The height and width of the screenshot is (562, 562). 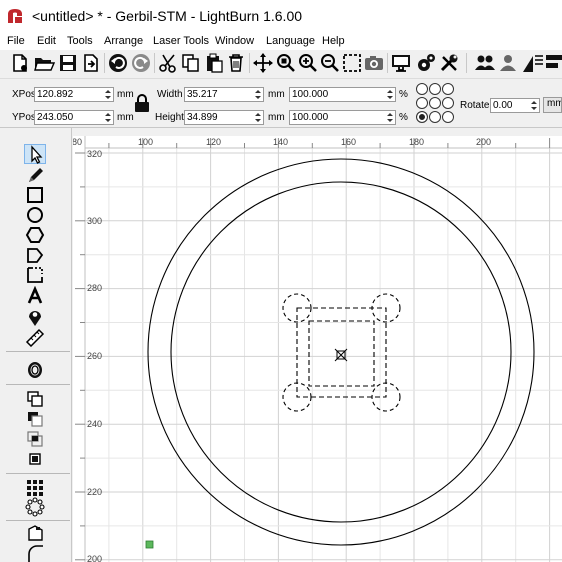 I want to click on menu-file: File, so click(x=16, y=41).